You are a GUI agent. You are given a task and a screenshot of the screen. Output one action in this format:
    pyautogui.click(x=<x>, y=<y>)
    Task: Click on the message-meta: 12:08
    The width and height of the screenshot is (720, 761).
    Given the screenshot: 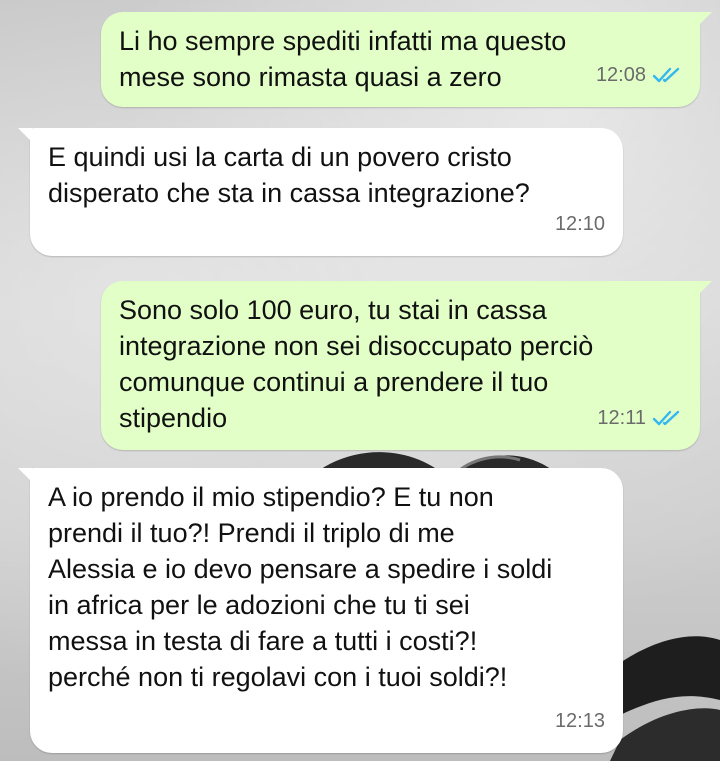 What is the action you would take?
    pyautogui.click(x=639, y=75)
    